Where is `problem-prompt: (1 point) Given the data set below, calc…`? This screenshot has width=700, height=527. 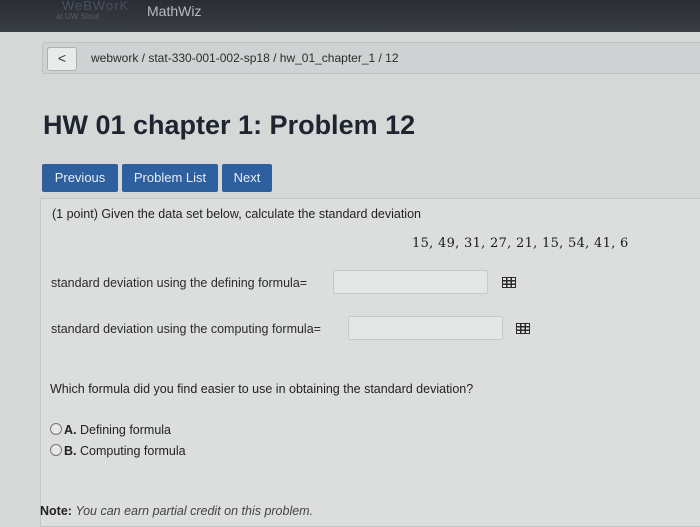
problem-prompt: (1 point) Given the data set below, calc… is located at coordinates (236, 214).